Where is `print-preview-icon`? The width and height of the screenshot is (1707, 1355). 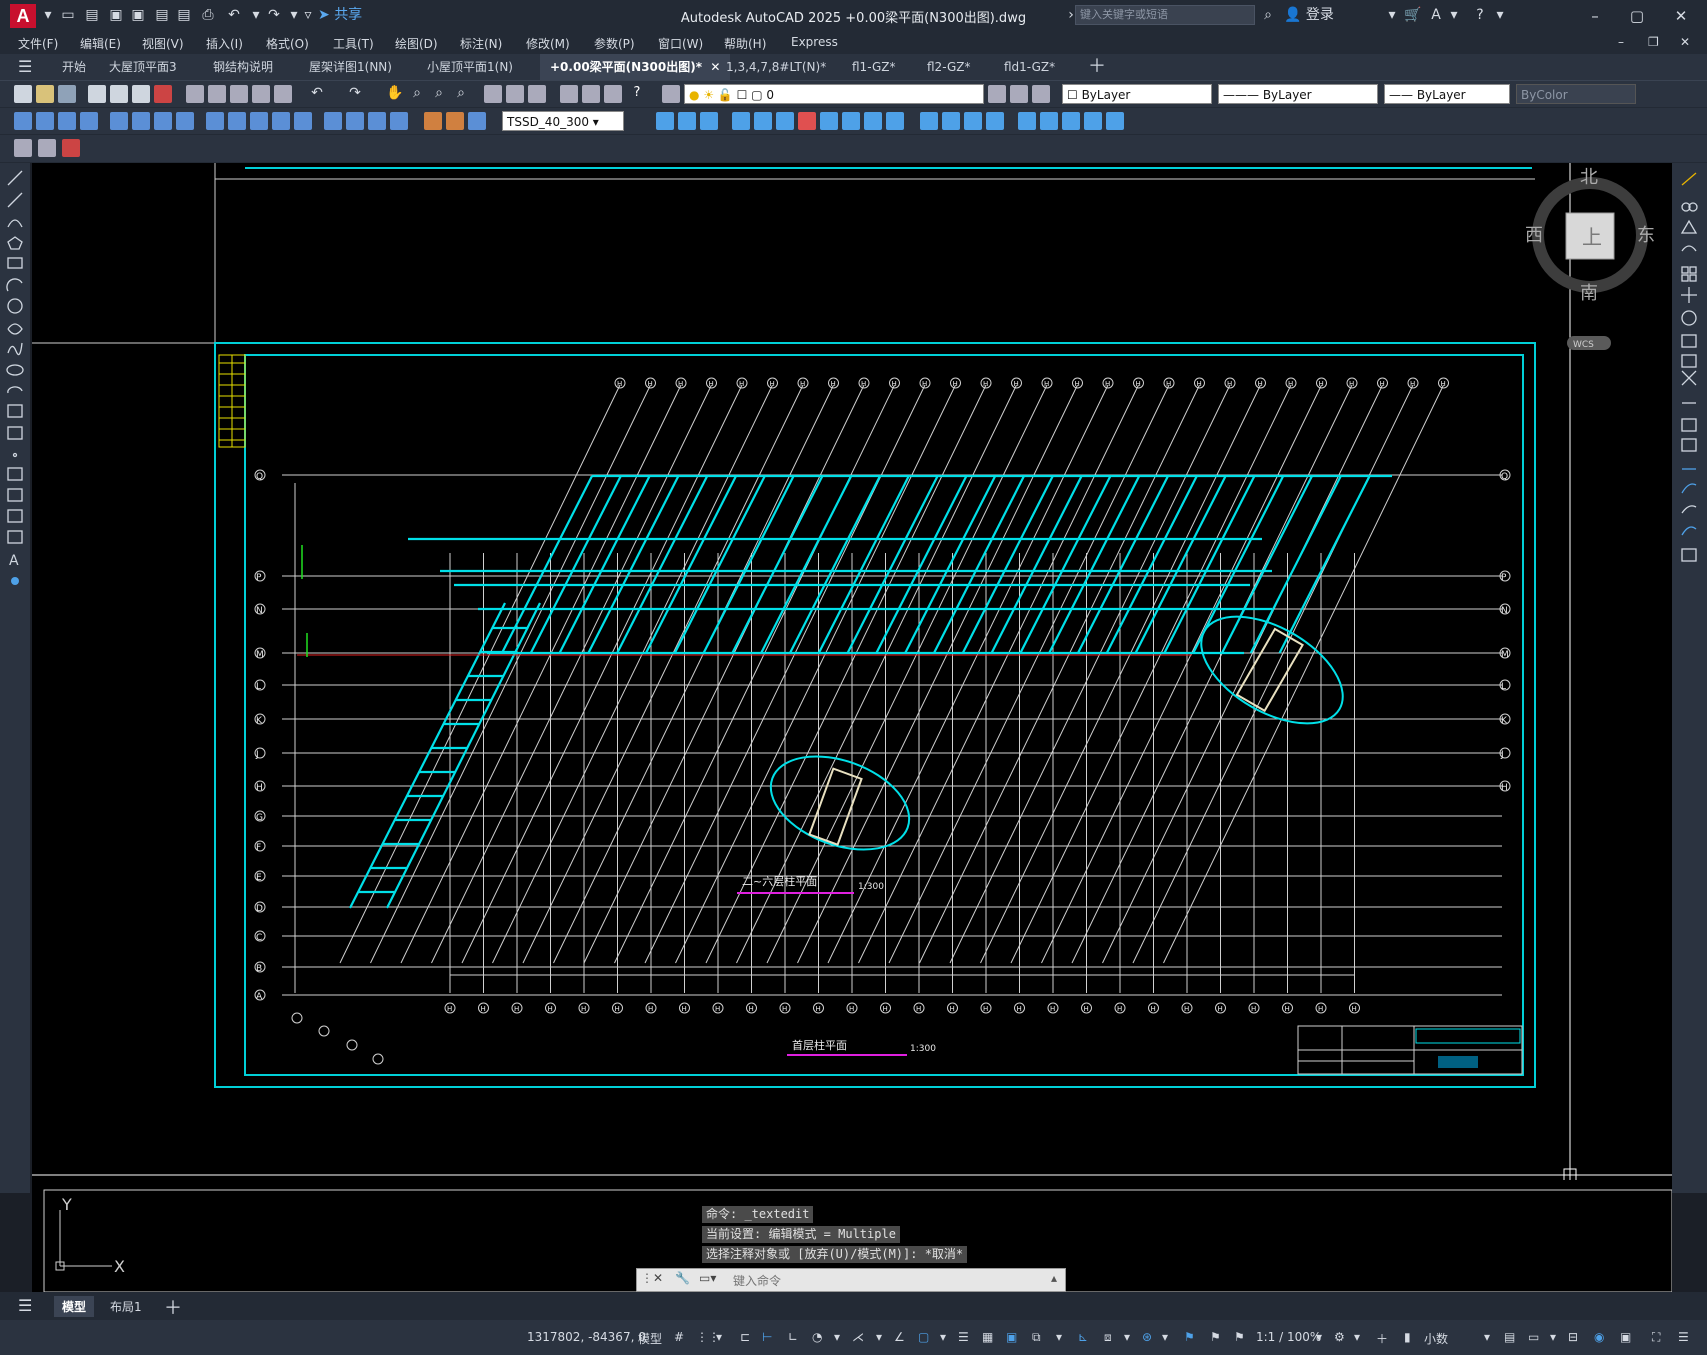
print-preview-icon is located at coordinates (119, 94).